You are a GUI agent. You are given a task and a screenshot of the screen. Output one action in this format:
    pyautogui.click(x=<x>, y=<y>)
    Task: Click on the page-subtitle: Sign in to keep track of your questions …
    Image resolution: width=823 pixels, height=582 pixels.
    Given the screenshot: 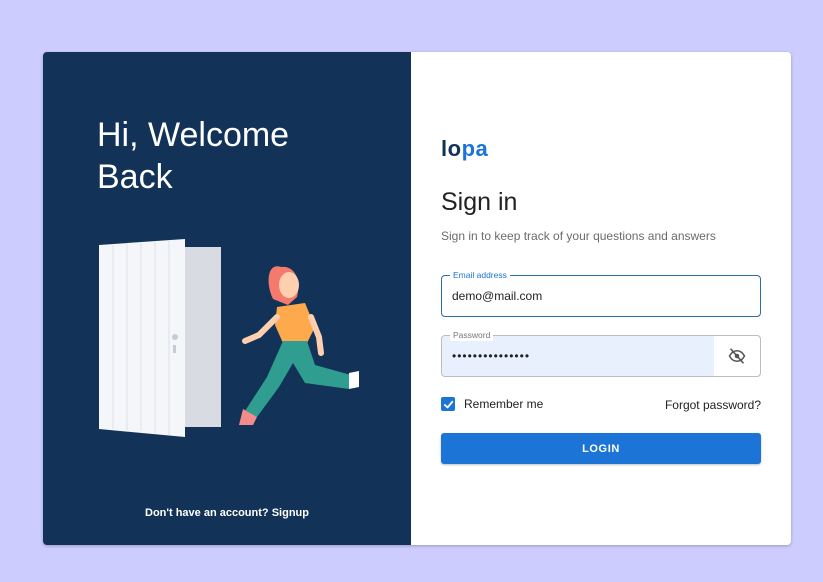 What is the action you would take?
    pyautogui.click(x=578, y=236)
    